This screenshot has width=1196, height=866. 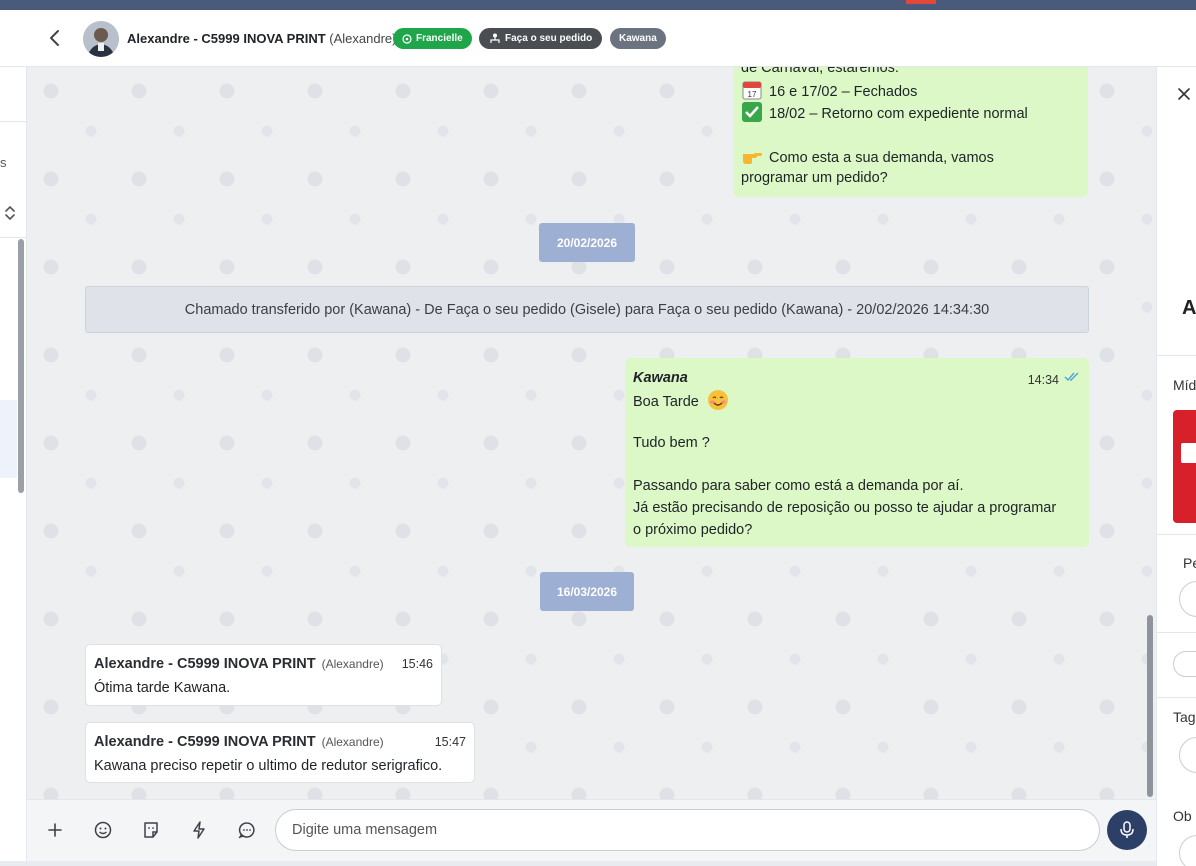 What do you see at coordinates (55, 38) in the screenshot?
I see `back-arrow-icon` at bounding box center [55, 38].